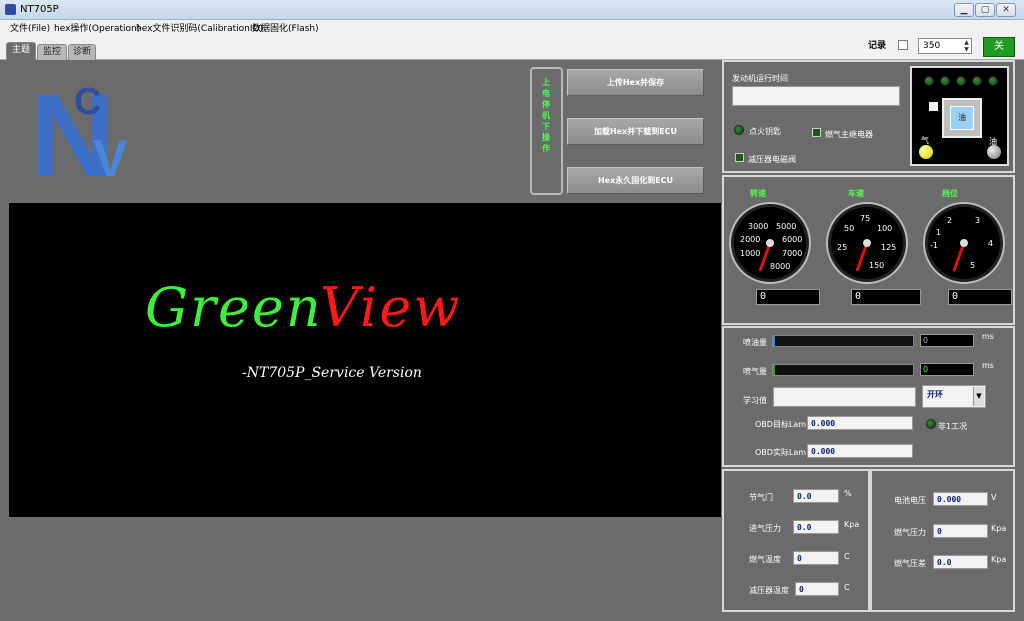  Describe the element at coordinates (856, 193) in the screenshot. I see `speed-gauge-title: 车速` at that location.